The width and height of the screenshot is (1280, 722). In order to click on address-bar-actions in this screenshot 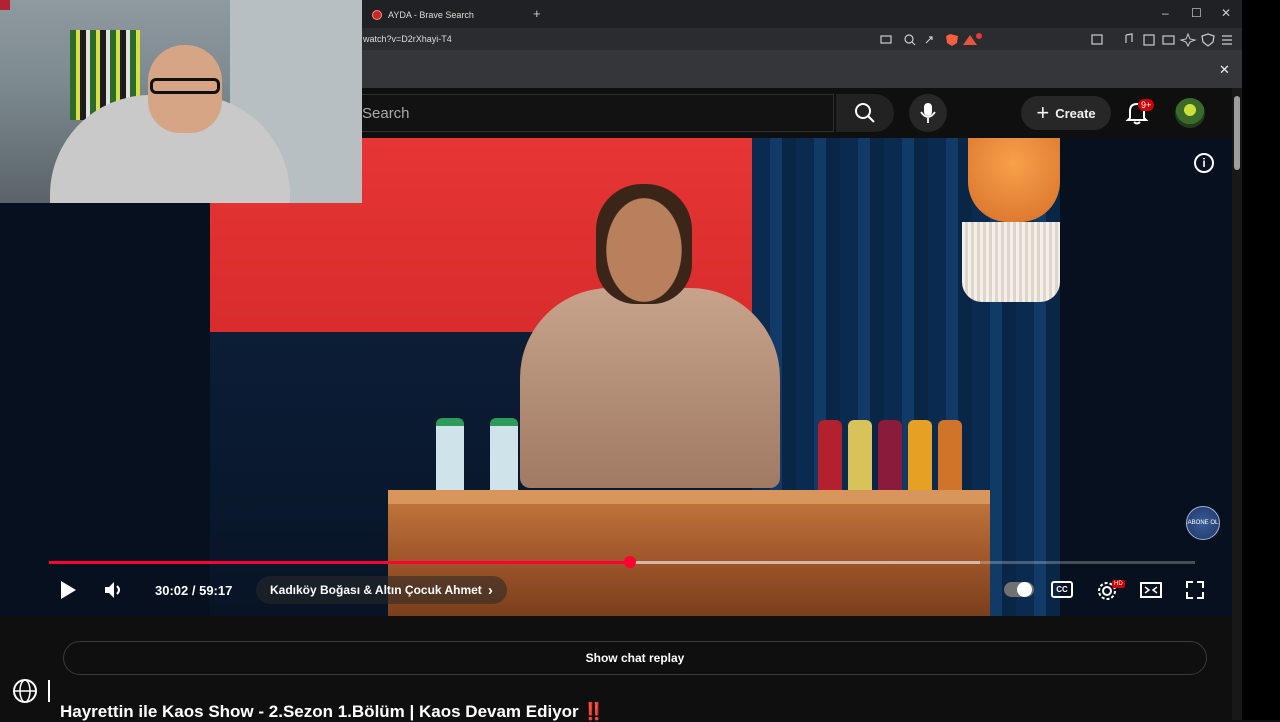, I will do `click(931, 39)`.